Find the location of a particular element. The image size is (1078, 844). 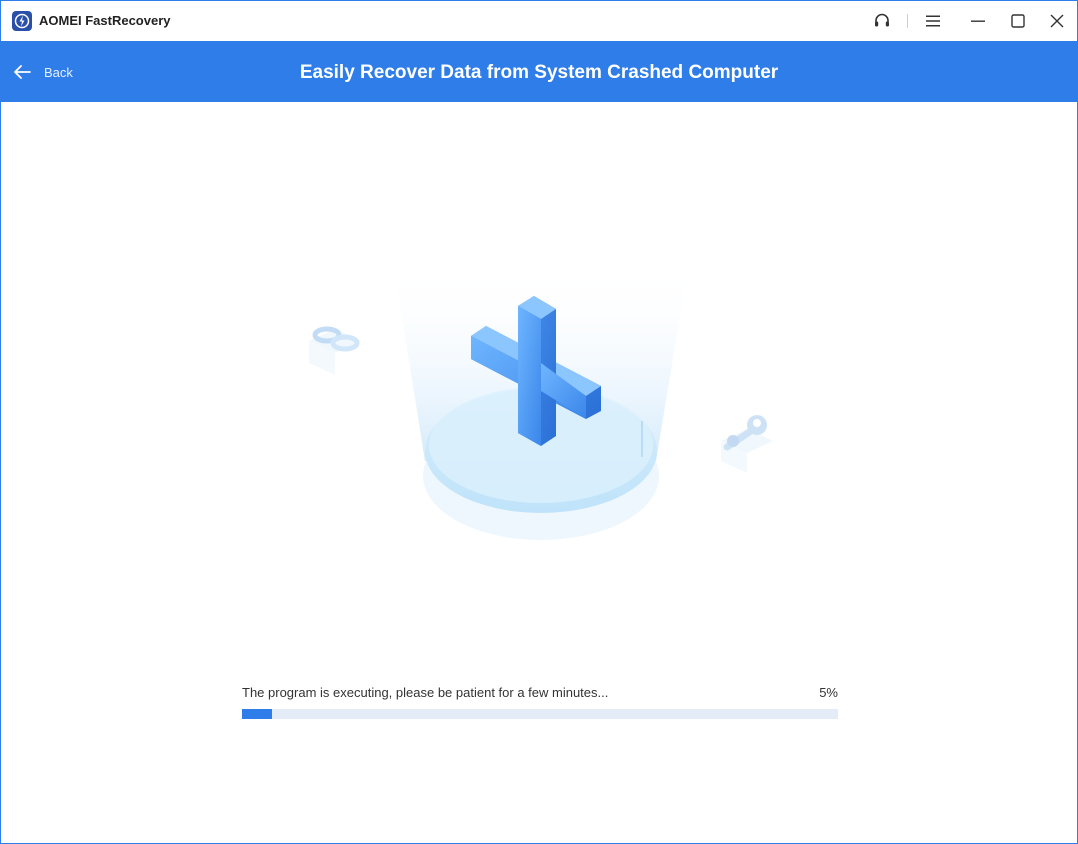

menu-button is located at coordinates (933, 21).